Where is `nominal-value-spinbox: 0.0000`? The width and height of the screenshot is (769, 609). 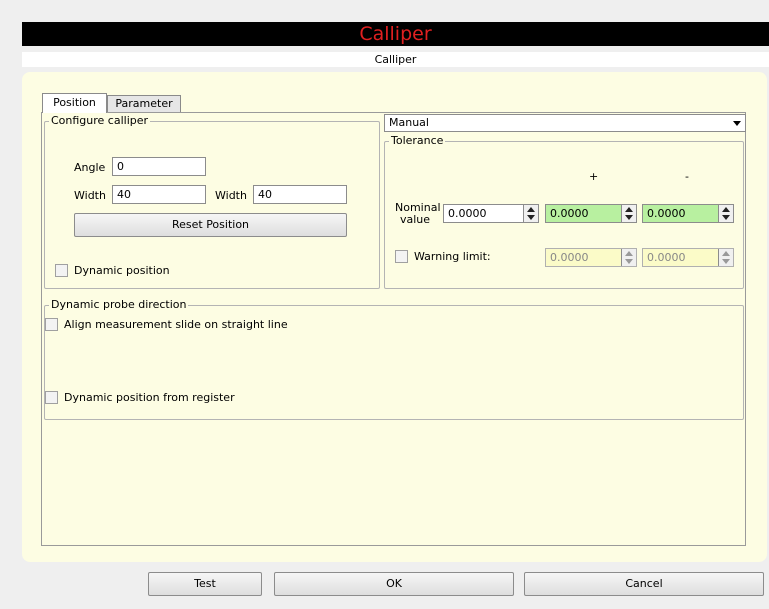 nominal-value-spinbox: 0.0000 is located at coordinates (491, 213).